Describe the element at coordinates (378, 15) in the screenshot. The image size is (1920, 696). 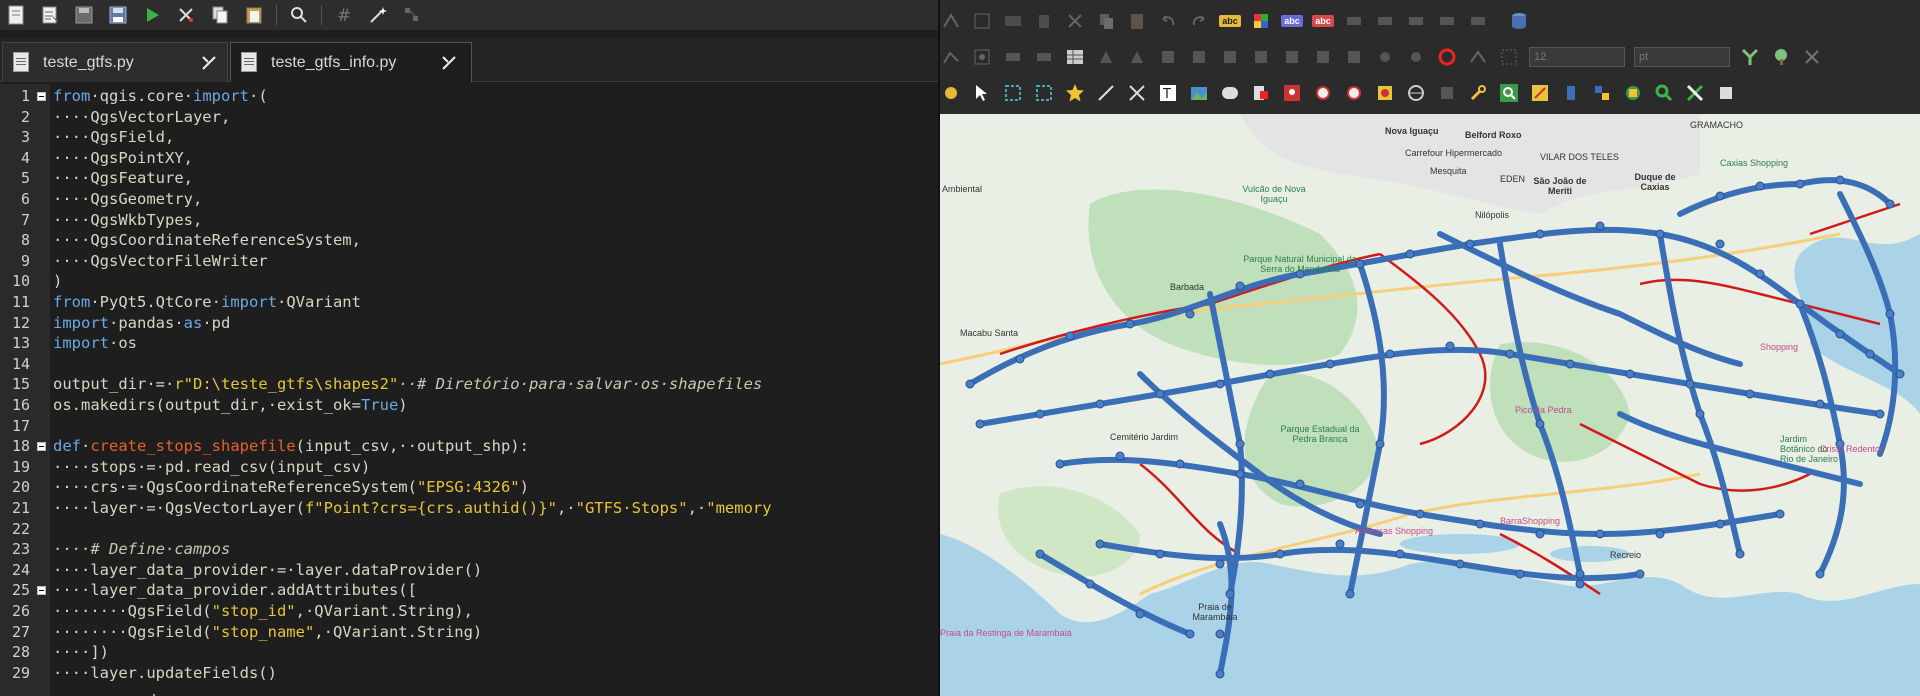
I see `magic-wand-icon` at that location.